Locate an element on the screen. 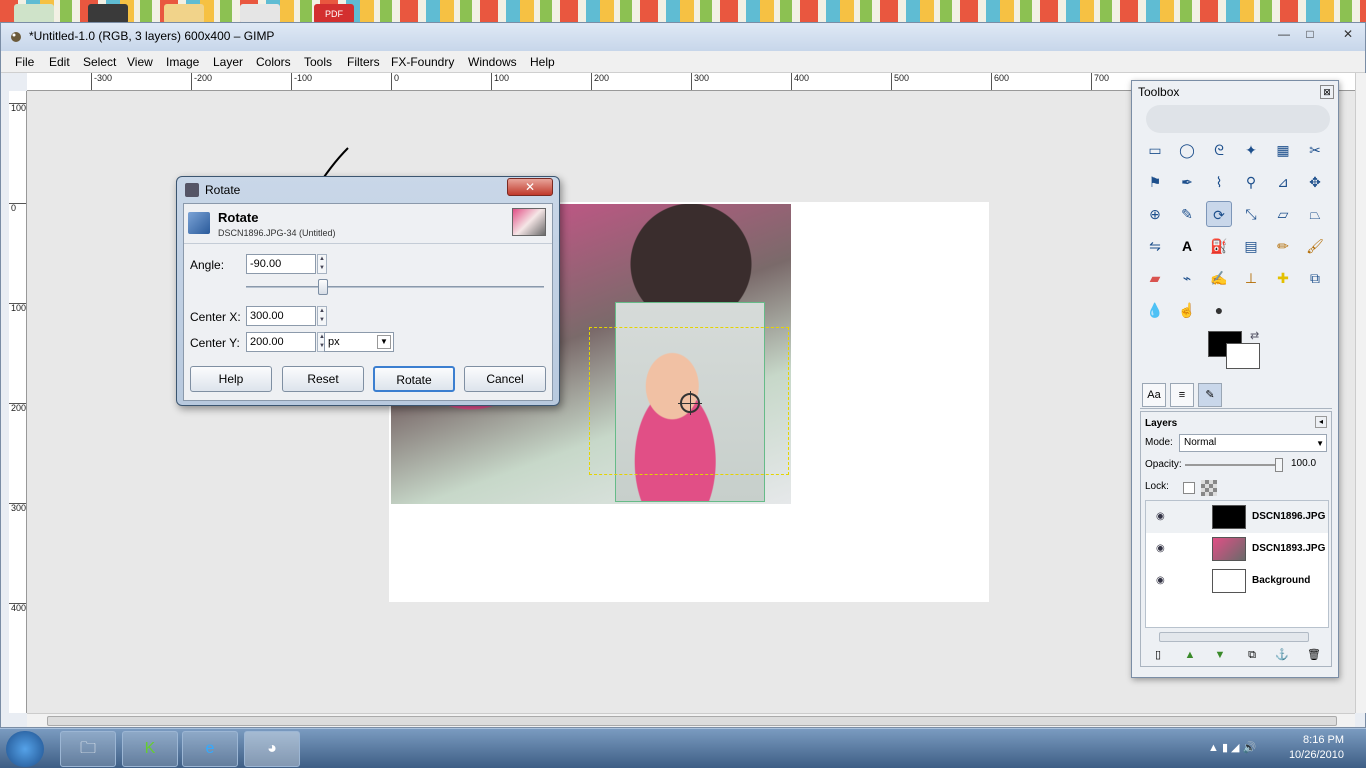  dodge-burn-tool-icon: ● is located at coordinates (1219, 310).